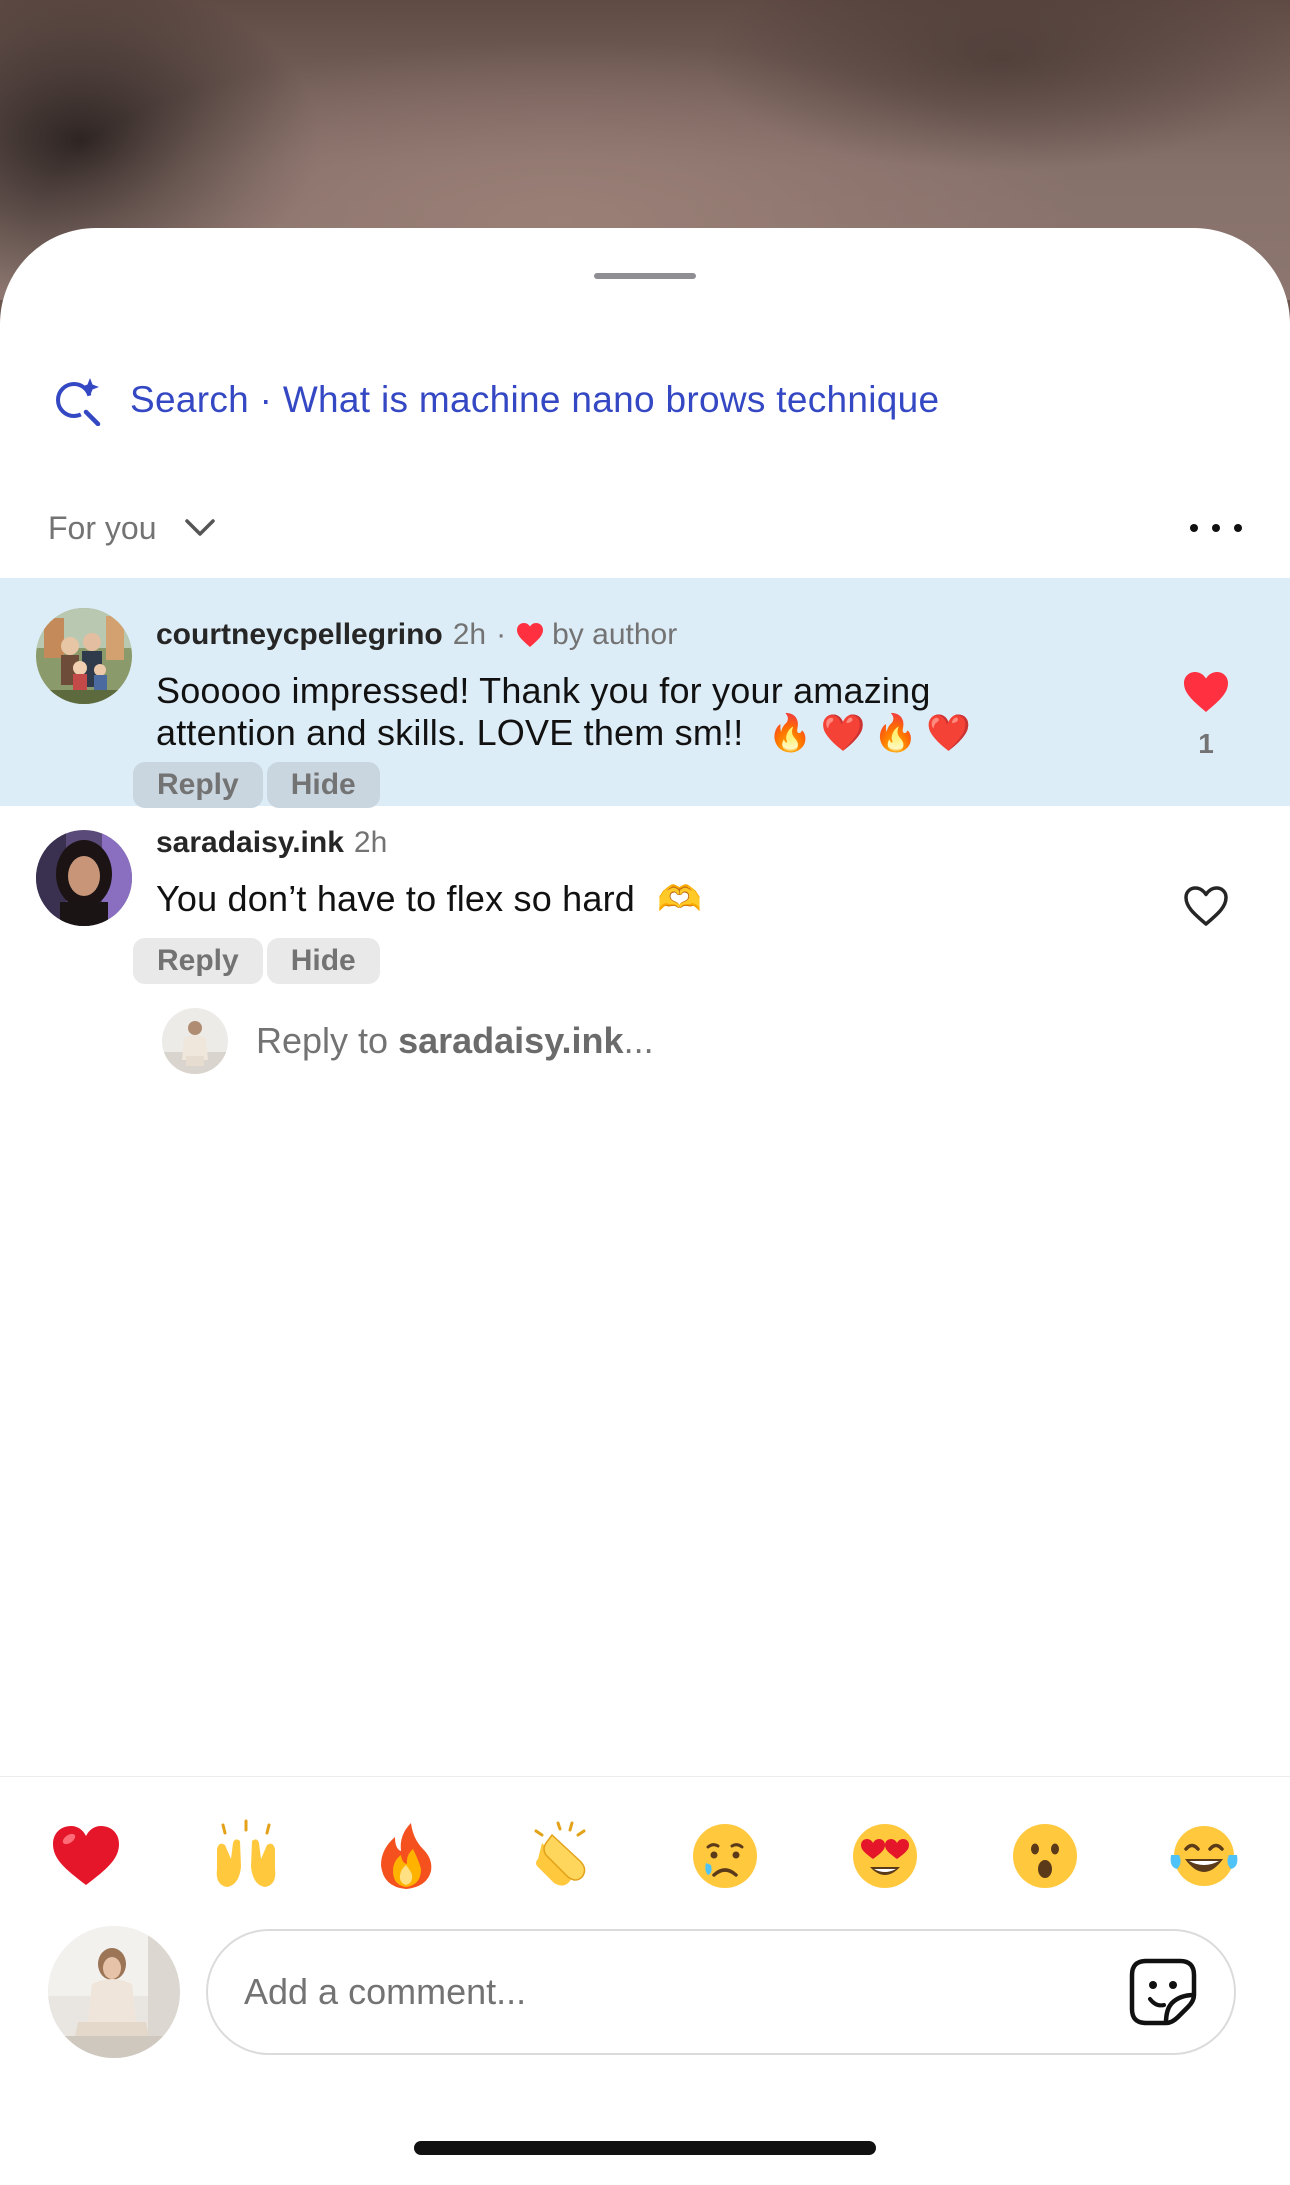 This screenshot has width=1290, height=2185. I want to click on liked-by-author-label: by author, so click(615, 634).